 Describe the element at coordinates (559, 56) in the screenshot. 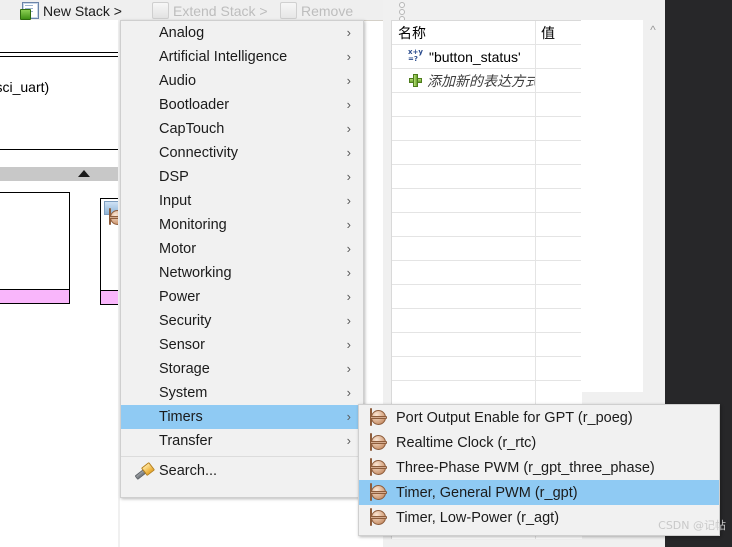

I see `expression-value-cell` at that location.